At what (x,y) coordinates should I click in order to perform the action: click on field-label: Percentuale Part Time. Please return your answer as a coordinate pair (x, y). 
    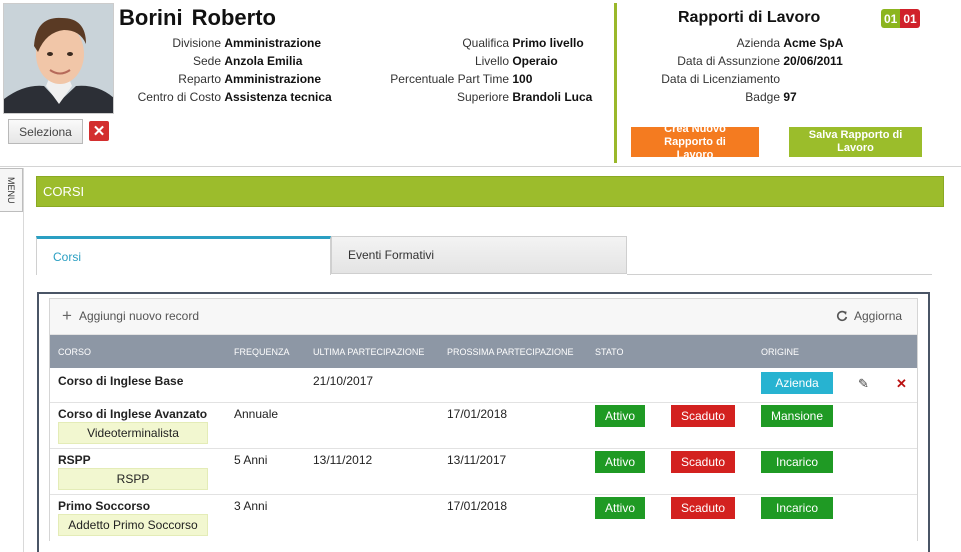
    Looking at the image, I should click on (449, 79).